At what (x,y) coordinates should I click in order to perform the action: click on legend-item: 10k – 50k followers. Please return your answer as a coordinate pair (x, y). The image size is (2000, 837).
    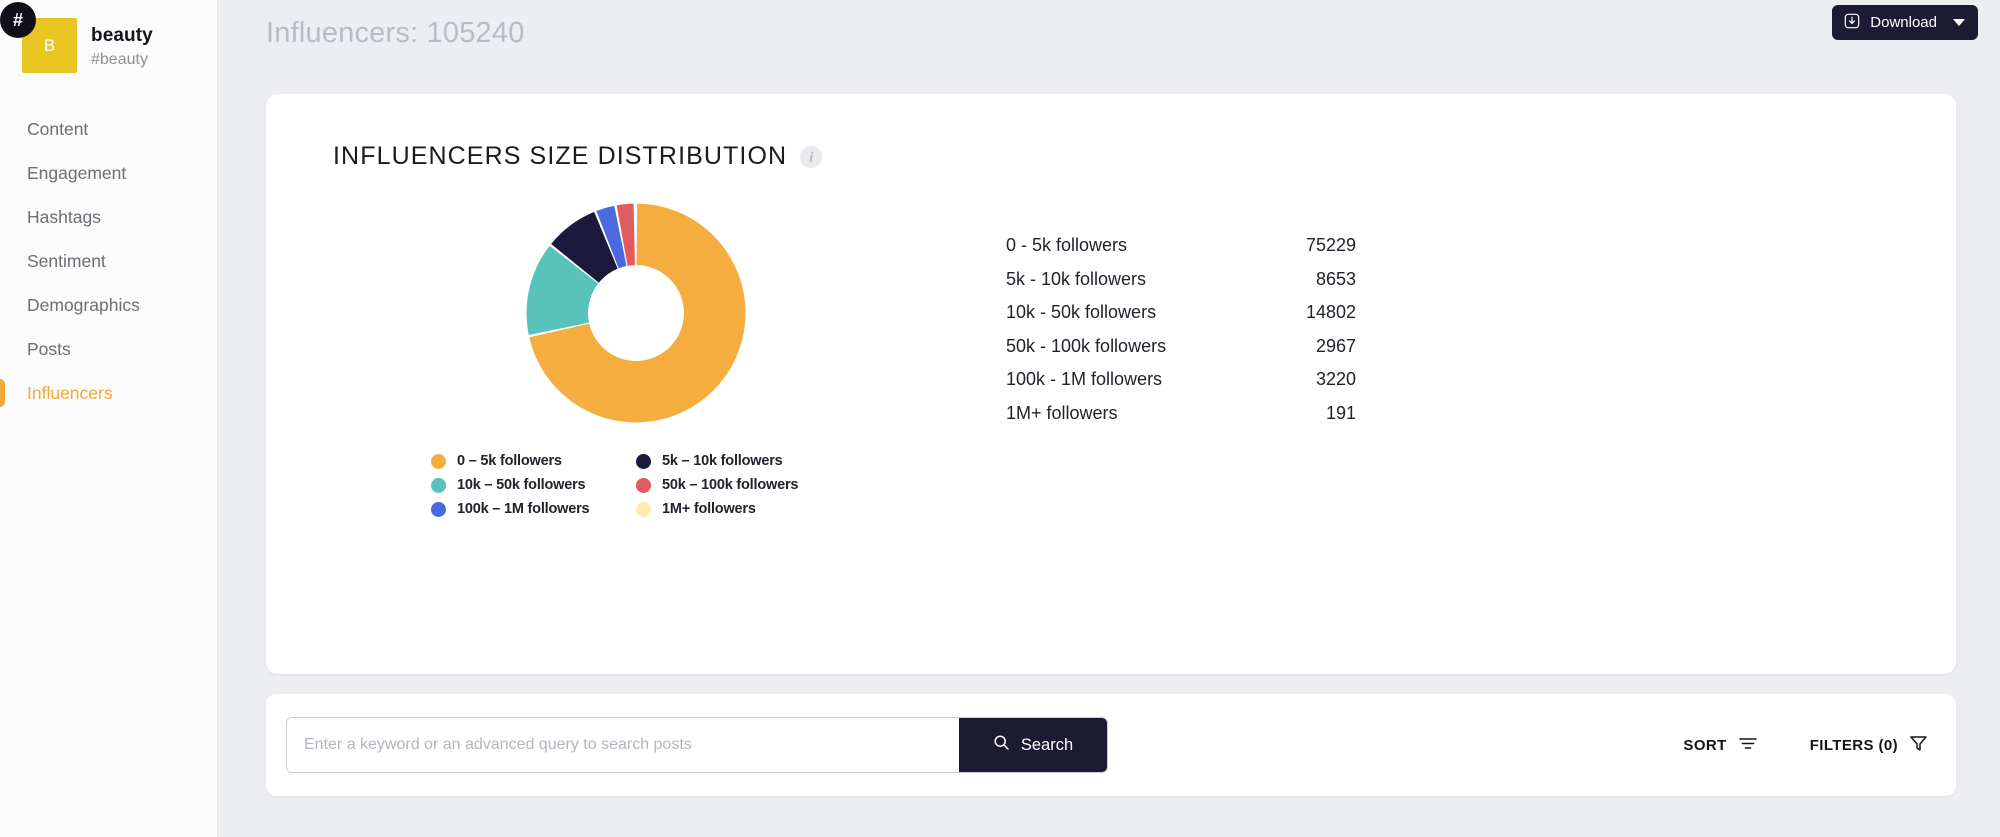
    Looking at the image, I should click on (533, 485).